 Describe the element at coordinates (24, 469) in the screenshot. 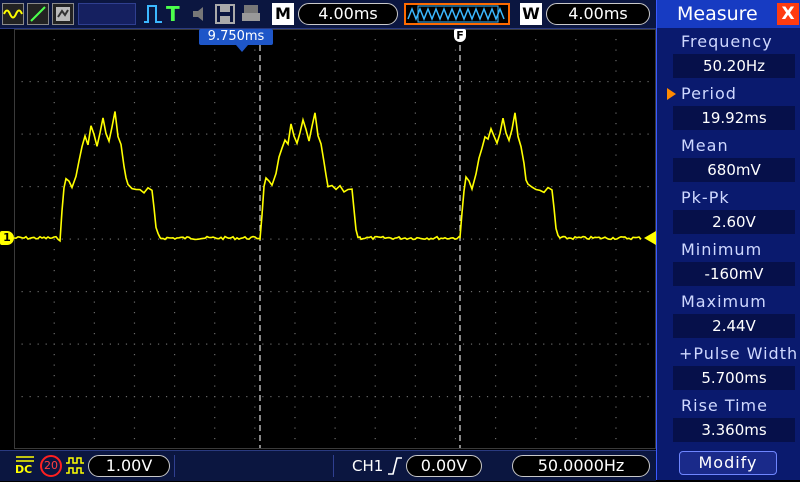

I see `coupling-label: DC` at that location.